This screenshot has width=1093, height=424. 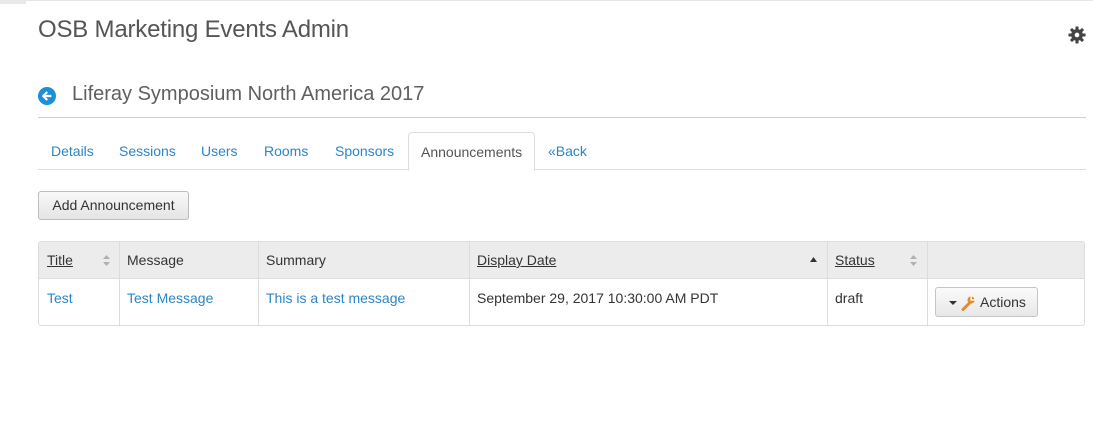 I want to click on tab-users: Users, so click(x=219, y=151).